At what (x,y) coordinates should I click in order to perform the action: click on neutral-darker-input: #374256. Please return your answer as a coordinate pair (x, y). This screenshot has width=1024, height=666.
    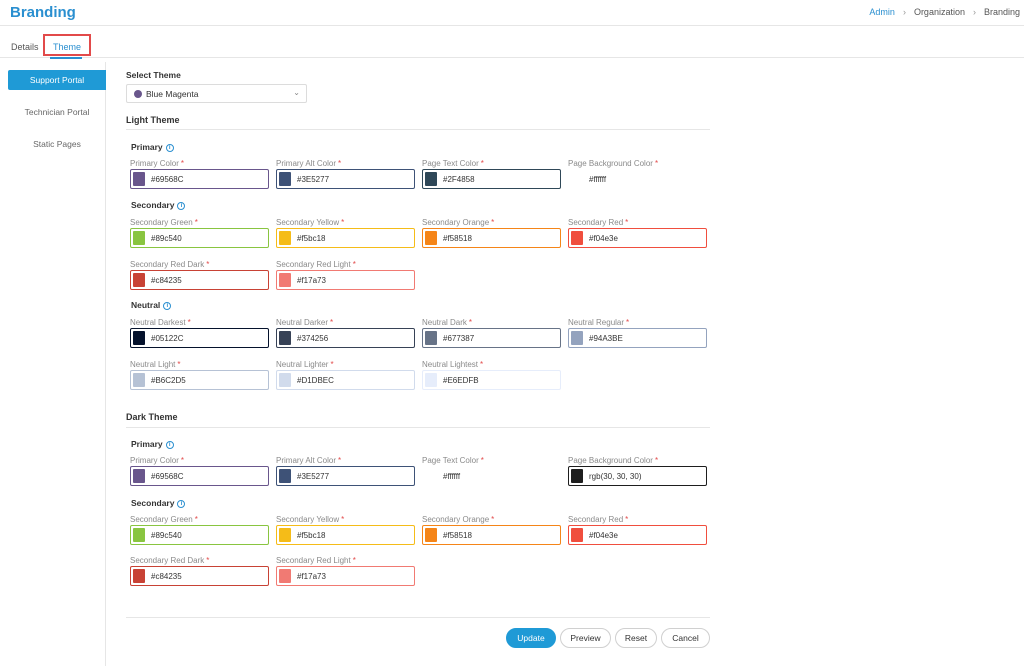
    Looking at the image, I should click on (345, 338).